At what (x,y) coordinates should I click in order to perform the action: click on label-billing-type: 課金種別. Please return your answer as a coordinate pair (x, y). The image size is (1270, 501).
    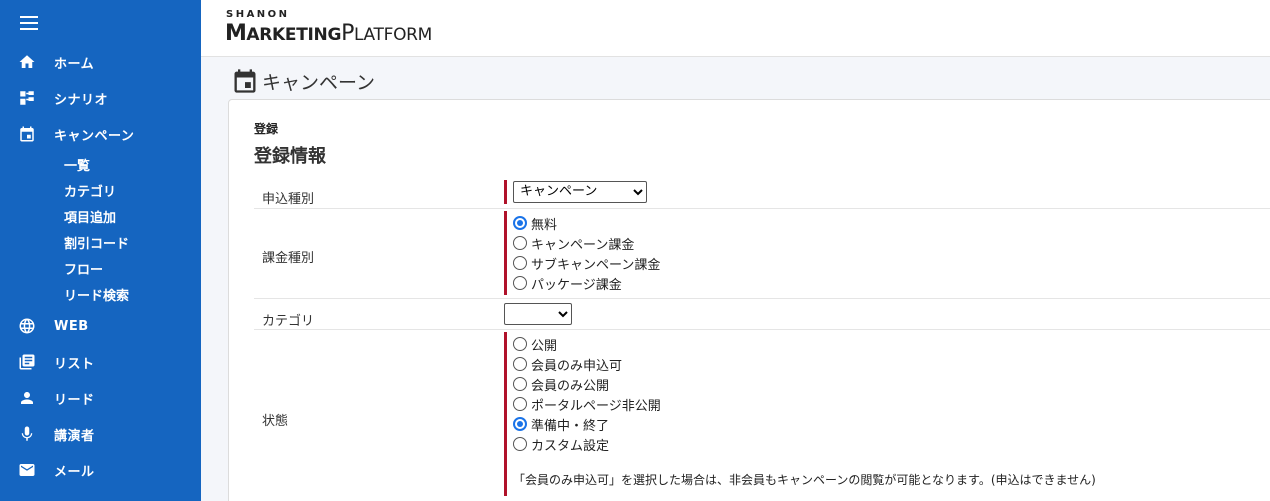
    Looking at the image, I should click on (288, 258).